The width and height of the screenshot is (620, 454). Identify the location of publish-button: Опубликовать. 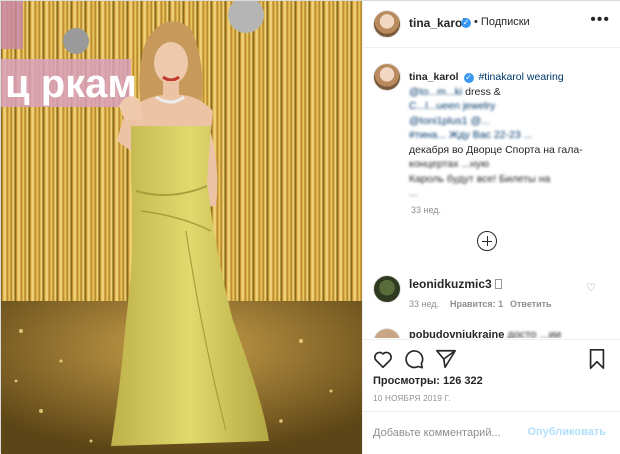
(566, 432).